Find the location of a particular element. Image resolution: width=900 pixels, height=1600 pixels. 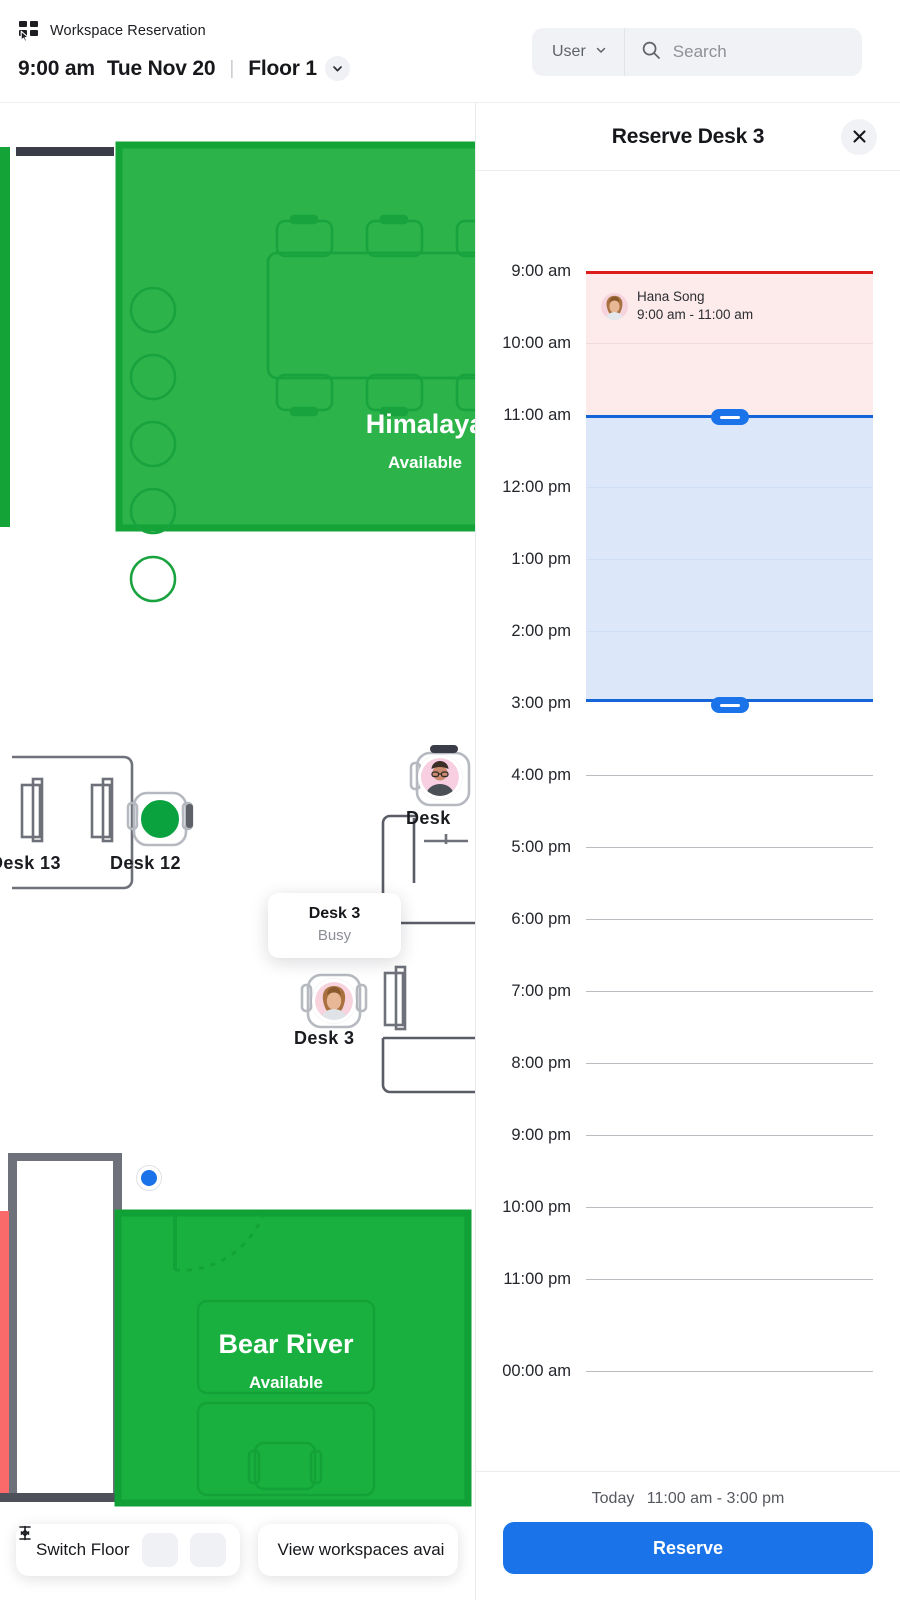

summary-range: 11:00 am - 3:00 pm is located at coordinates (715, 1498).